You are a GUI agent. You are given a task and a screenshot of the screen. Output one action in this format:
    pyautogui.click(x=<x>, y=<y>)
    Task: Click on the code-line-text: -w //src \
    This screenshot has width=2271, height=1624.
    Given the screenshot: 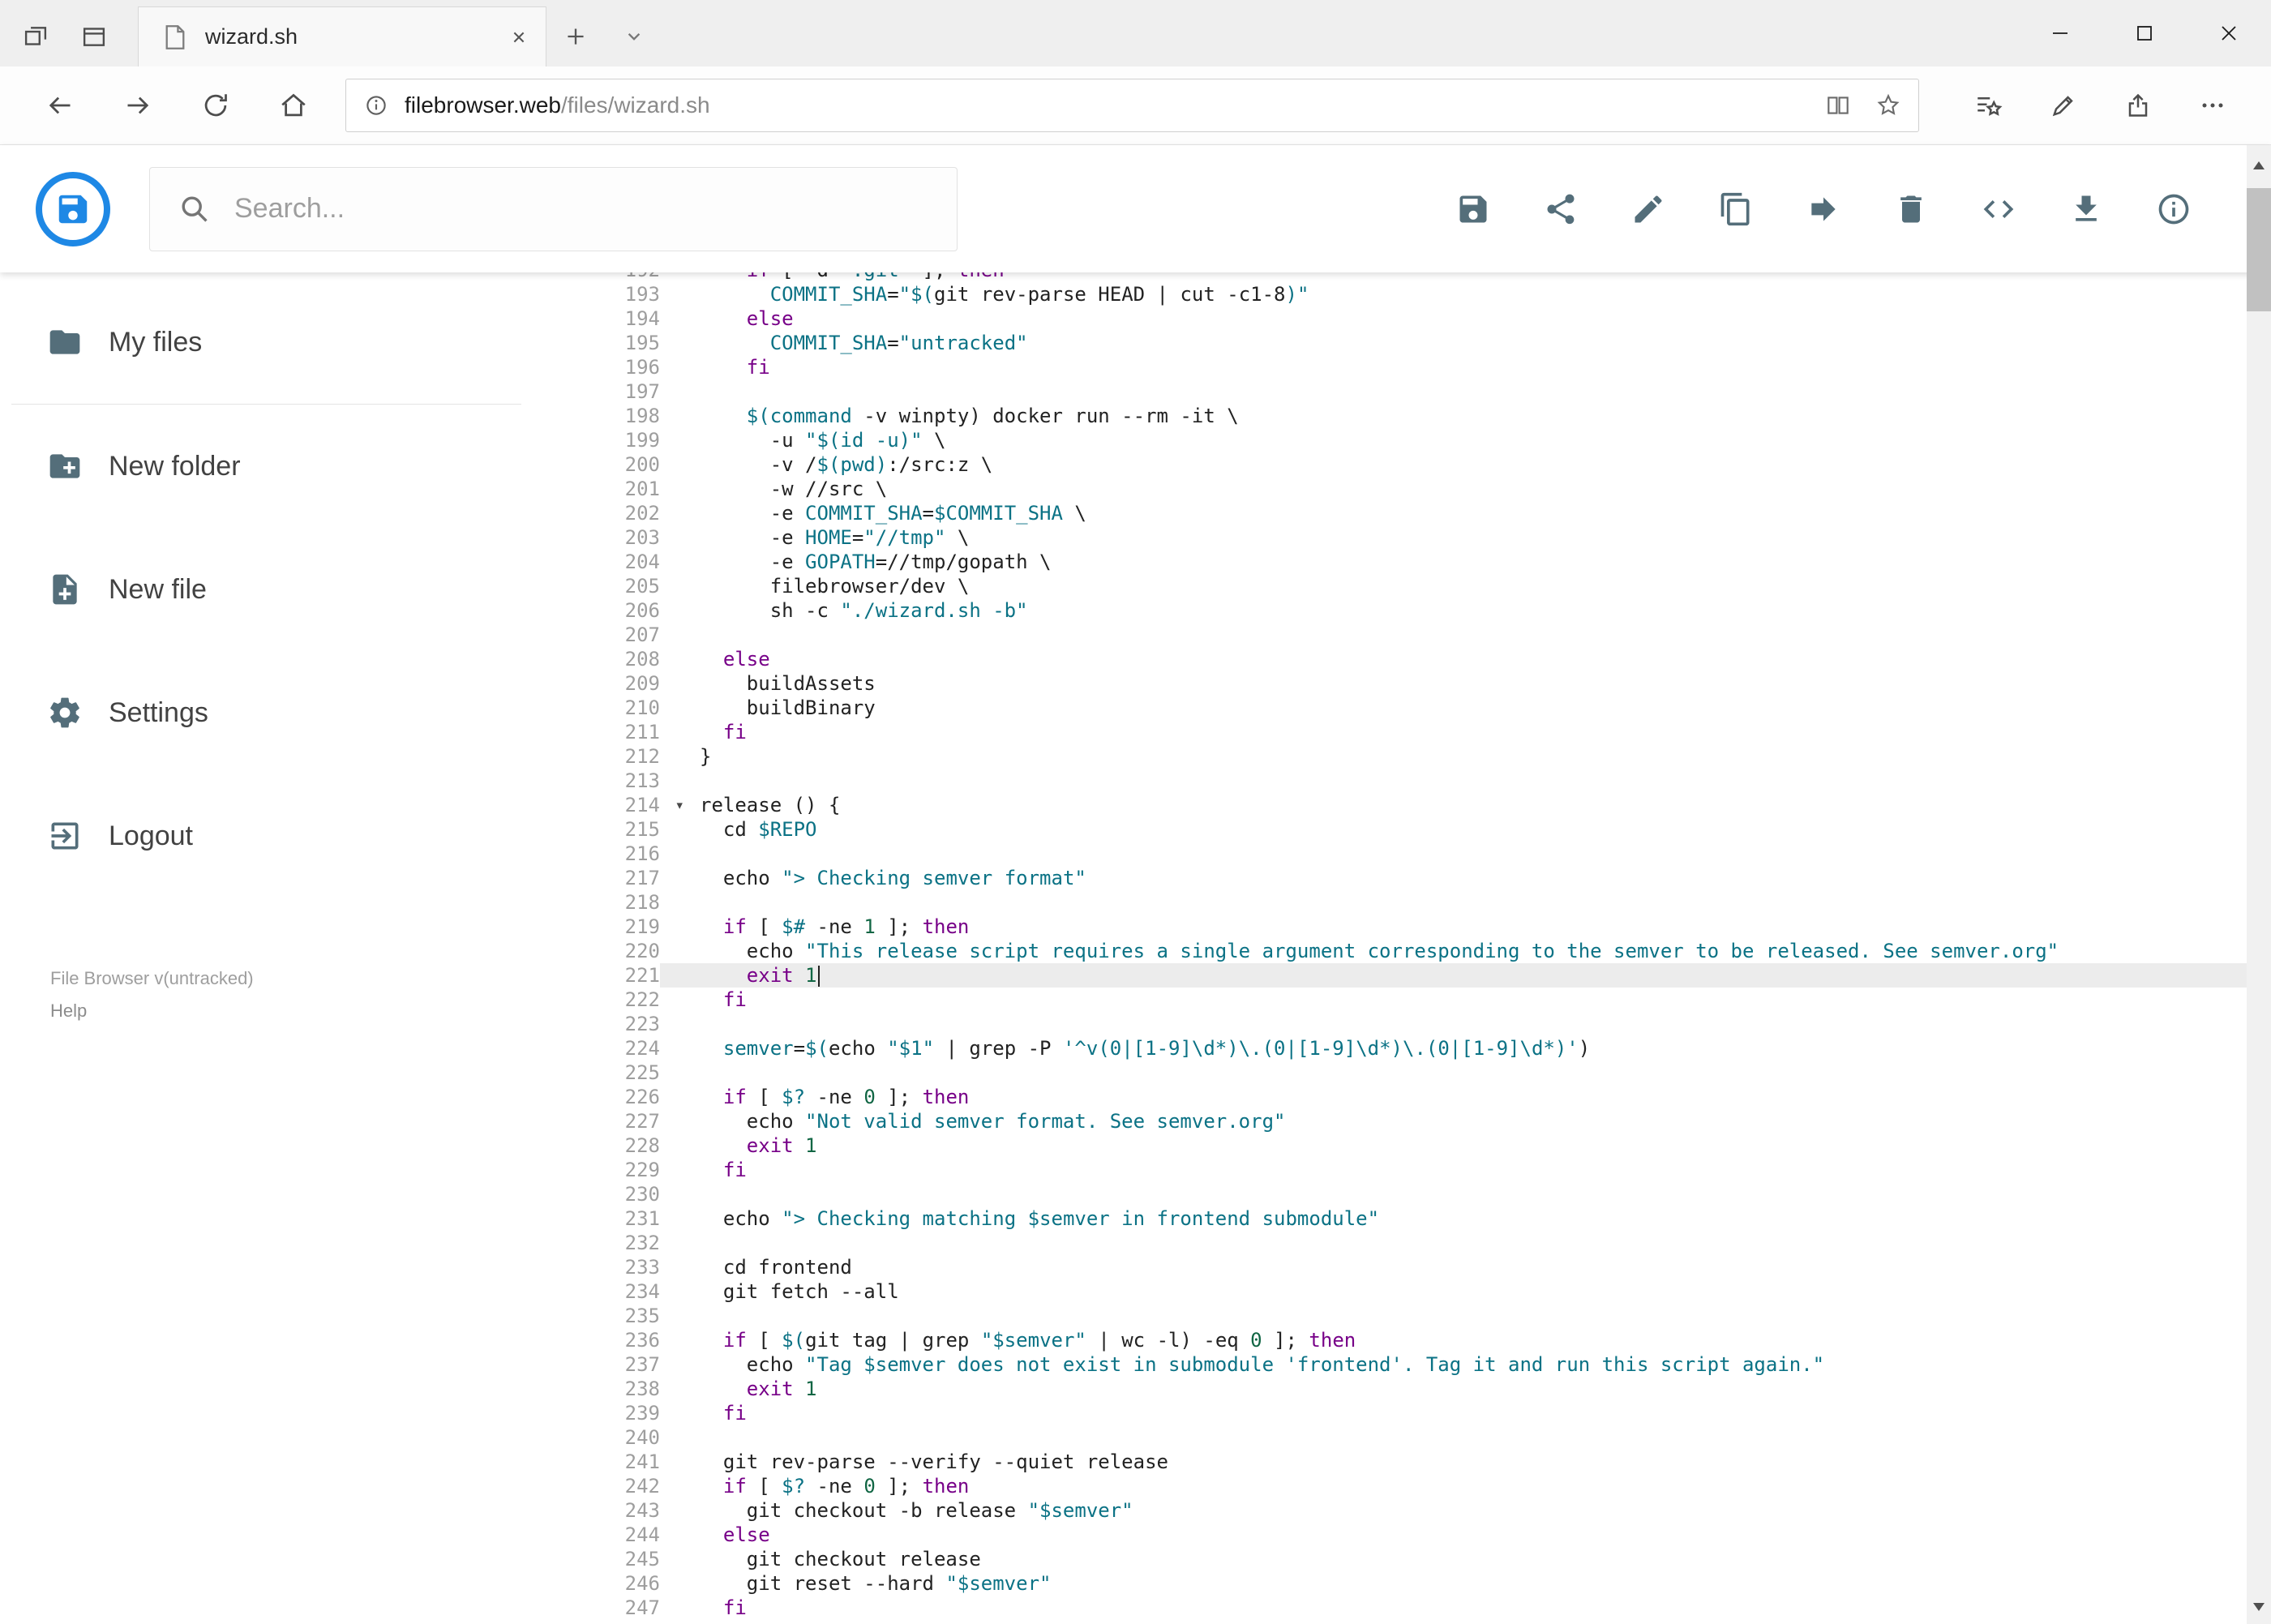 What is the action you would take?
    pyautogui.click(x=1466, y=489)
    